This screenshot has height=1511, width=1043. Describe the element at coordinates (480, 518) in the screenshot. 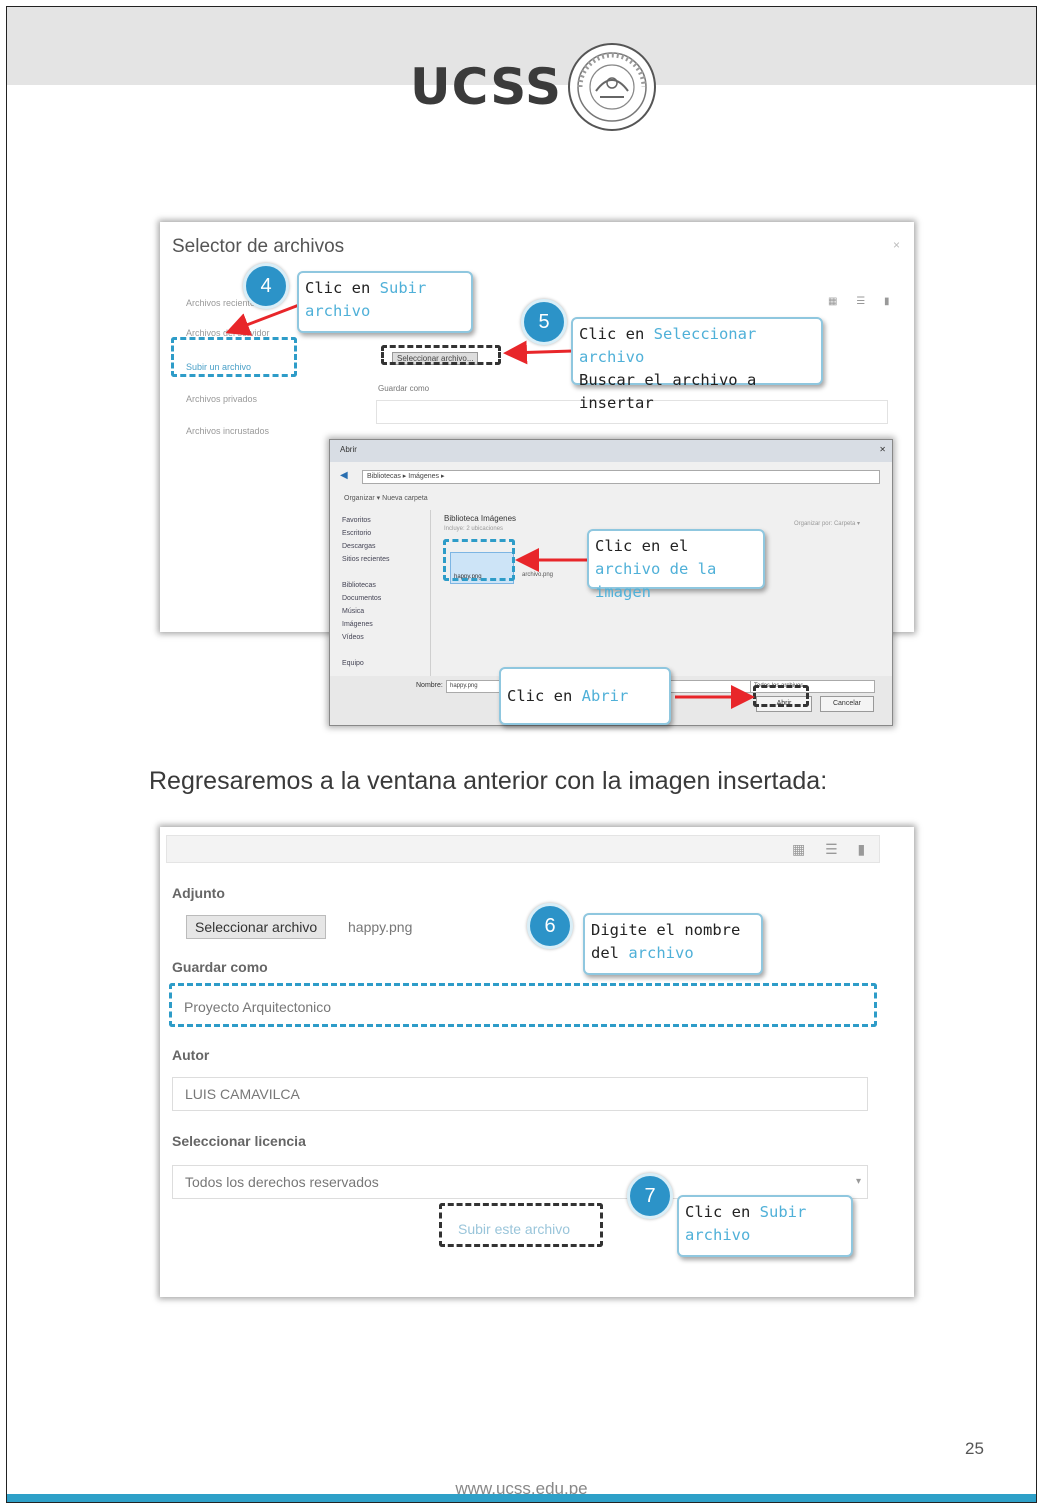

I see `library-title: Biblioteca Imágenes` at that location.